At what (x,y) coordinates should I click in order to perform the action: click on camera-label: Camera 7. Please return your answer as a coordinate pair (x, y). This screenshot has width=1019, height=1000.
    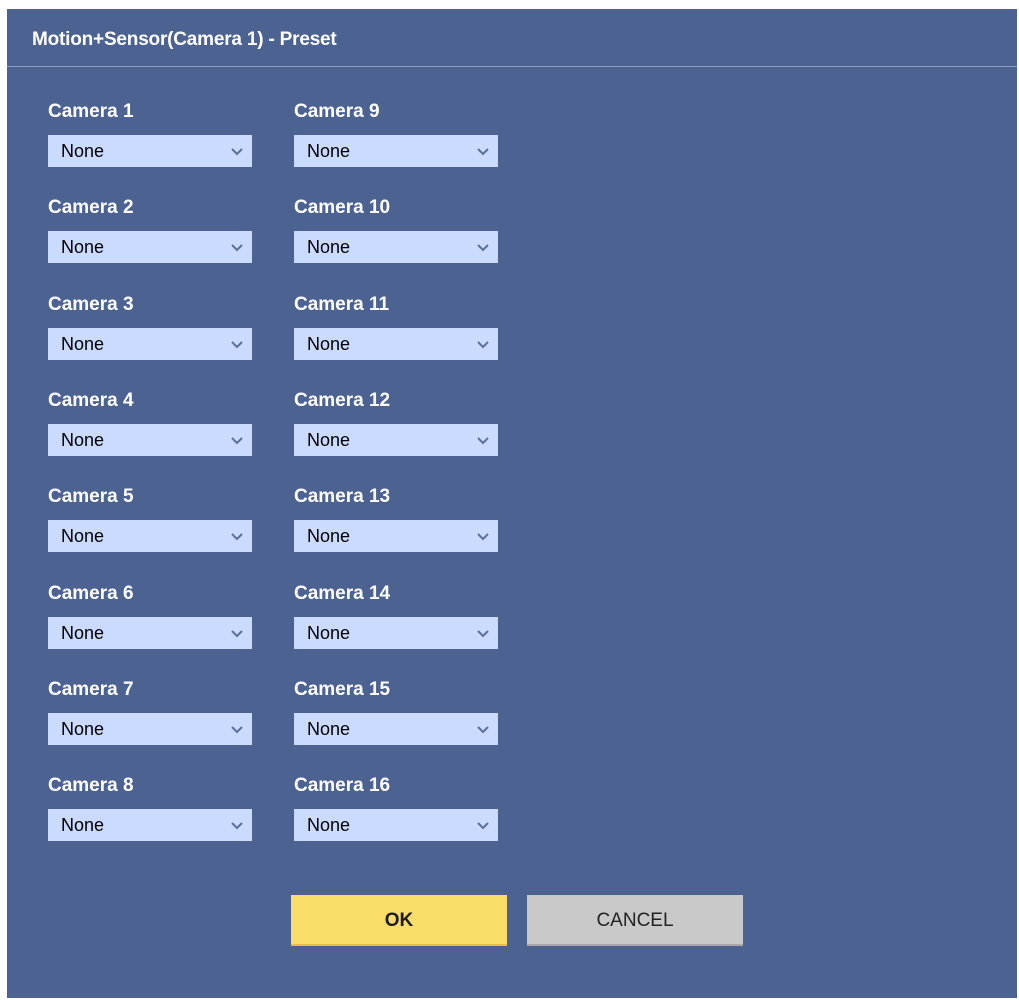
    Looking at the image, I should click on (91, 689).